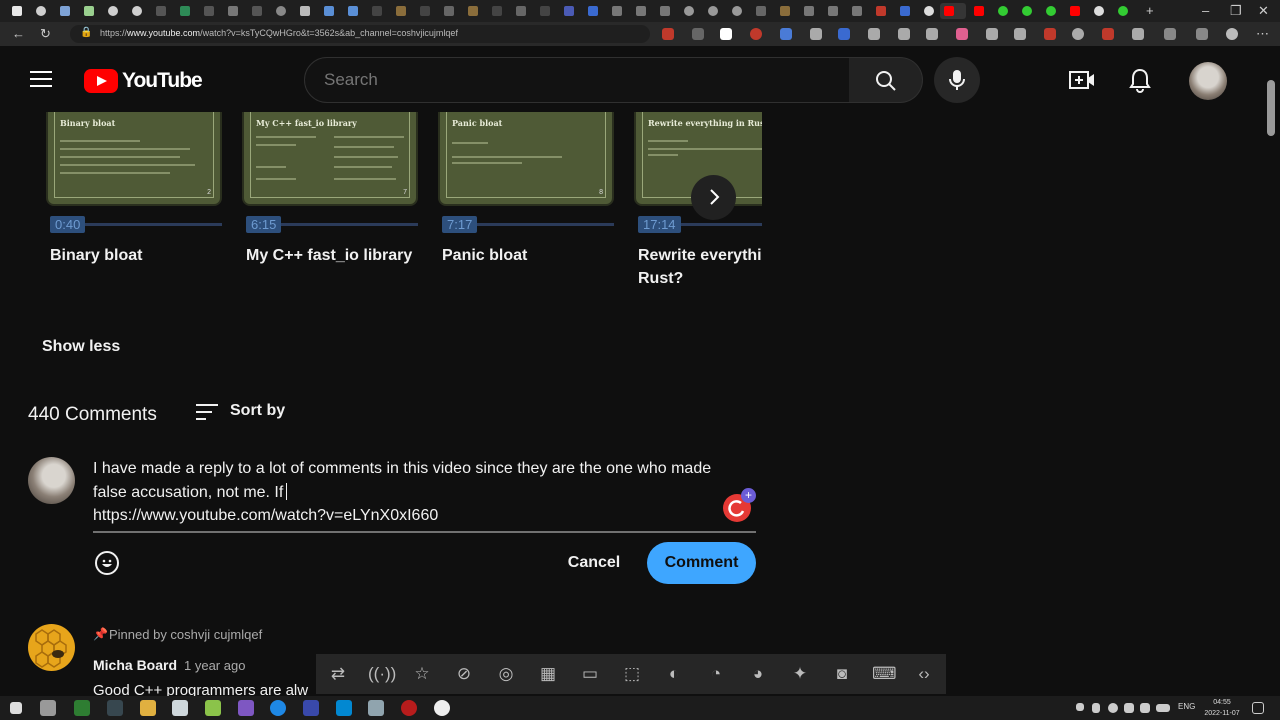  What do you see at coordinates (1202, 34) in the screenshot?
I see `favorites-icon` at bounding box center [1202, 34].